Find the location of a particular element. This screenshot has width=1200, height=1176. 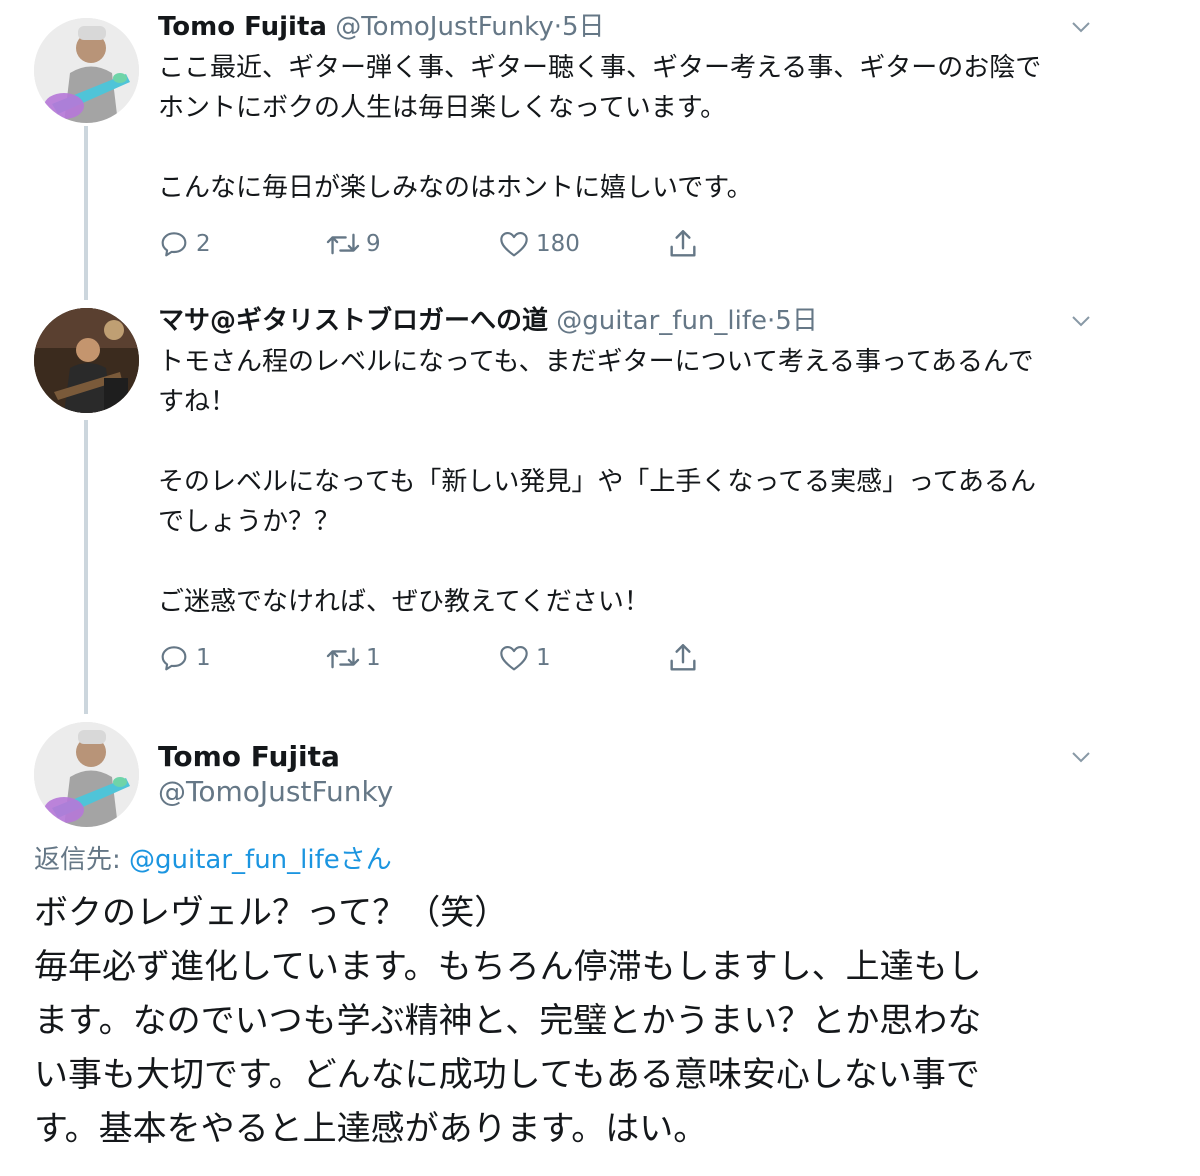

tweet-actions: 1 1 1 is located at coordinates (438, 658).